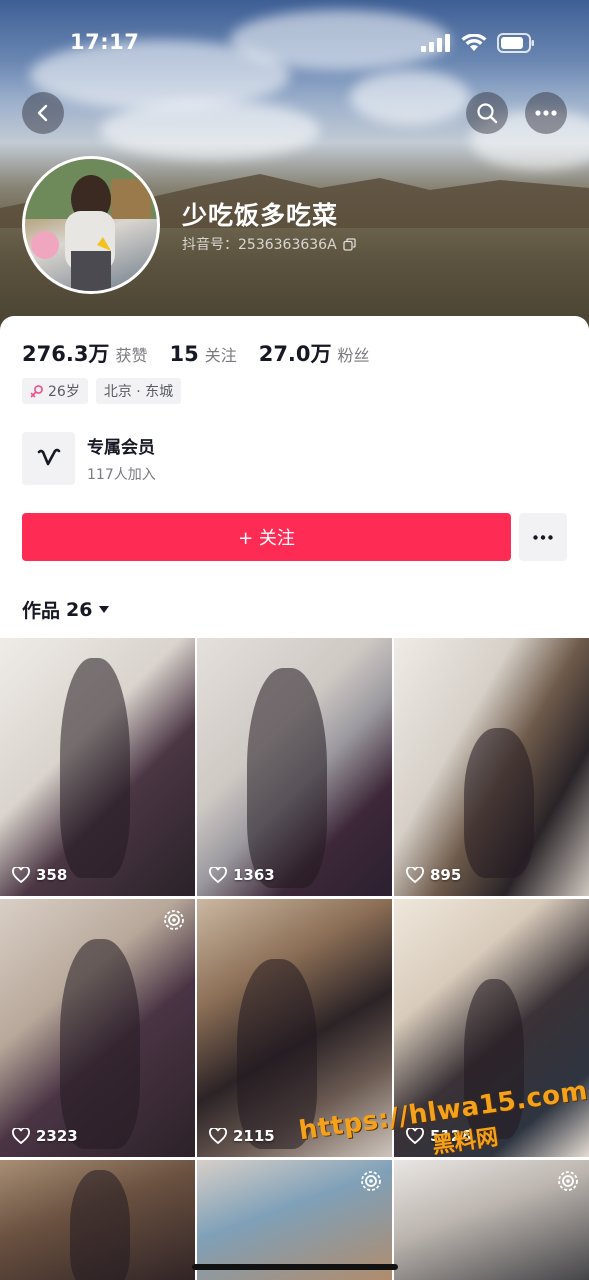  Describe the element at coordinates (491, 767) in the screenshot. I see `work-tile: 895` at that location.